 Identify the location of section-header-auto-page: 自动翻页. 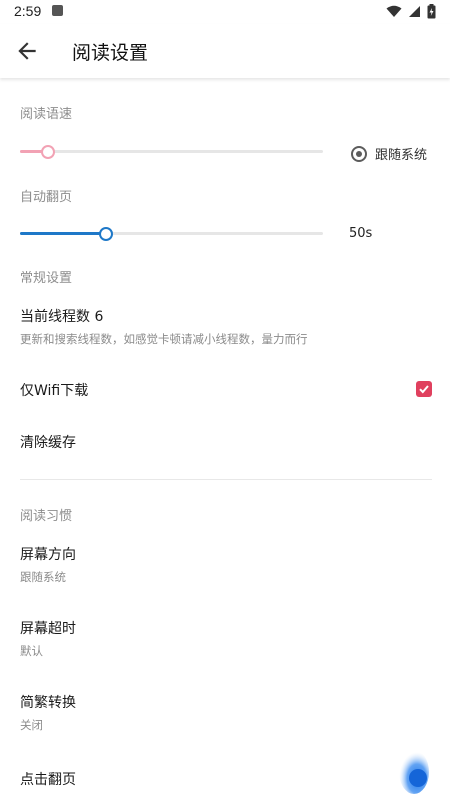
(46, 197).